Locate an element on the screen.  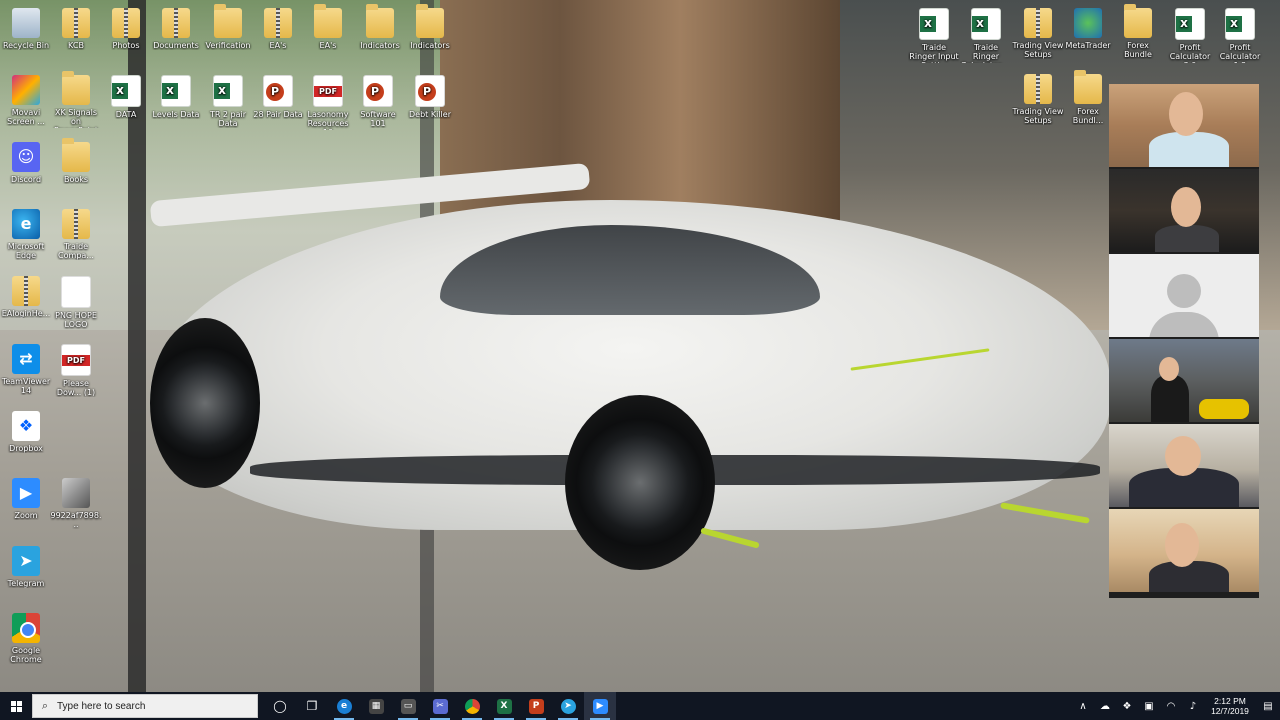
desktop-icon-label: Telegram is located at coordinates (26, 583).